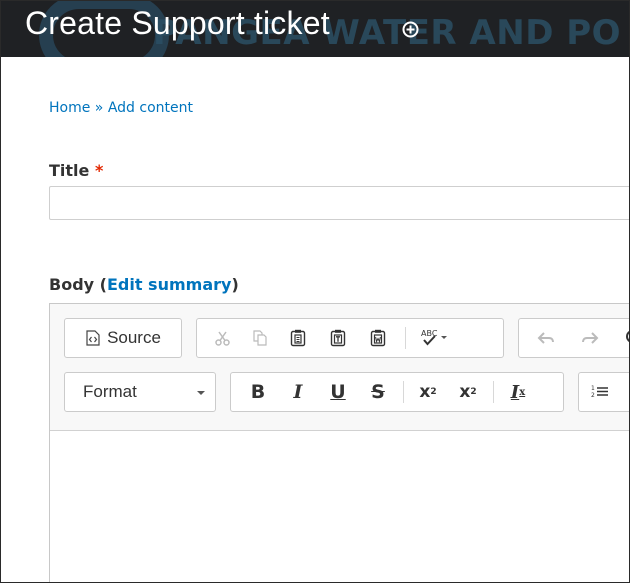 This screenshot has width=630, height=583. I want to click on undo-icon, so click(545, 338).